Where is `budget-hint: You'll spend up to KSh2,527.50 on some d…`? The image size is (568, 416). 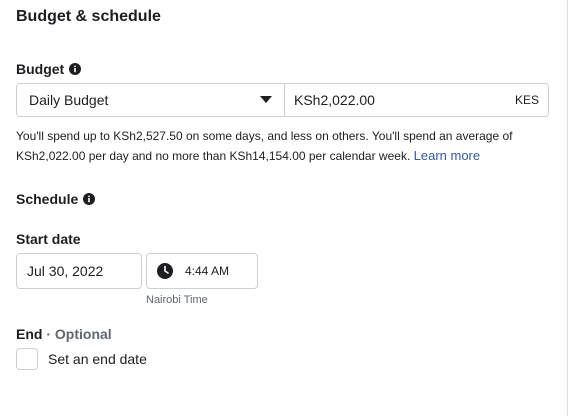 budget-hint: You'll spend up to KSh2,527.50 on some d… is located at coordinates (276, 146).